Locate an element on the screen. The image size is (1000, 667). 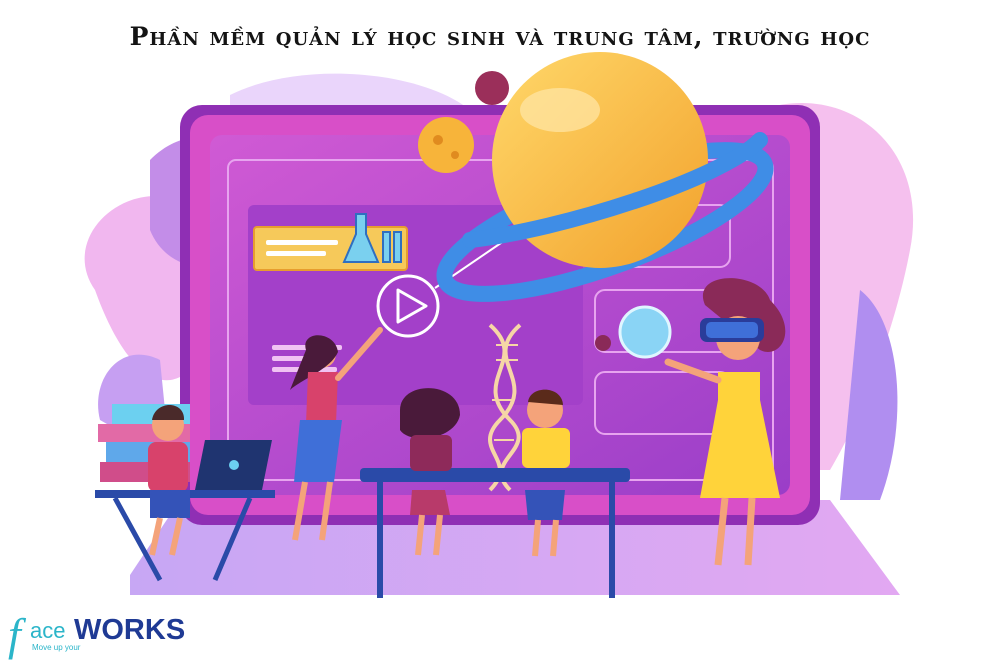
logo-tagline: Move up your is located at coordinates (56, 647).